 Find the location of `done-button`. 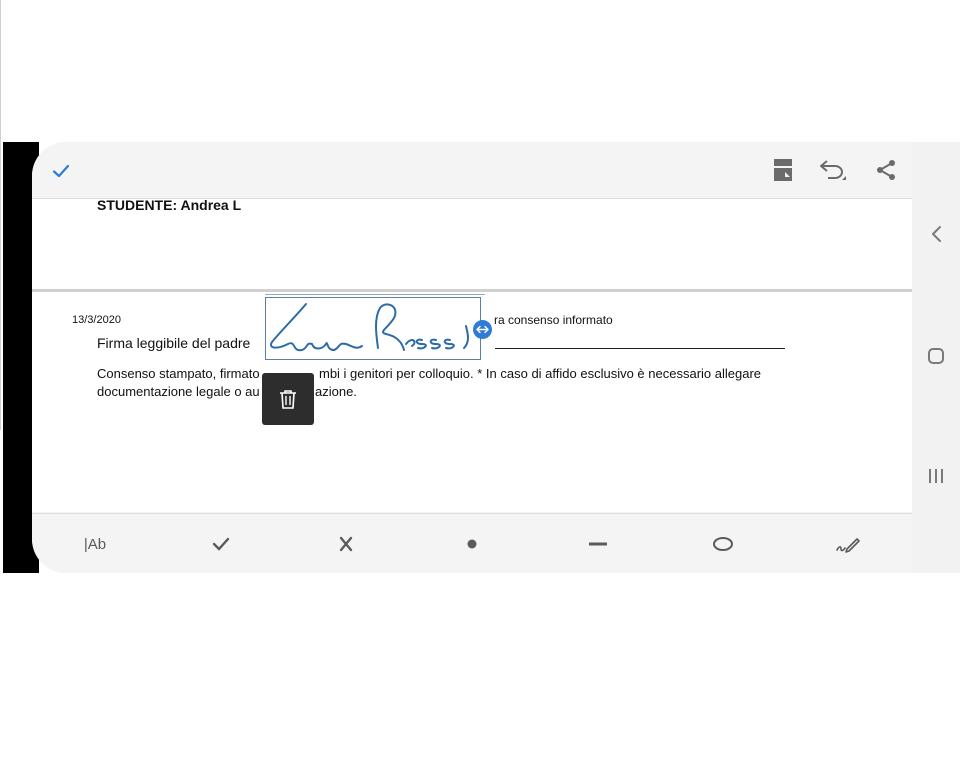

done-button is located at coordinates (61, 171).